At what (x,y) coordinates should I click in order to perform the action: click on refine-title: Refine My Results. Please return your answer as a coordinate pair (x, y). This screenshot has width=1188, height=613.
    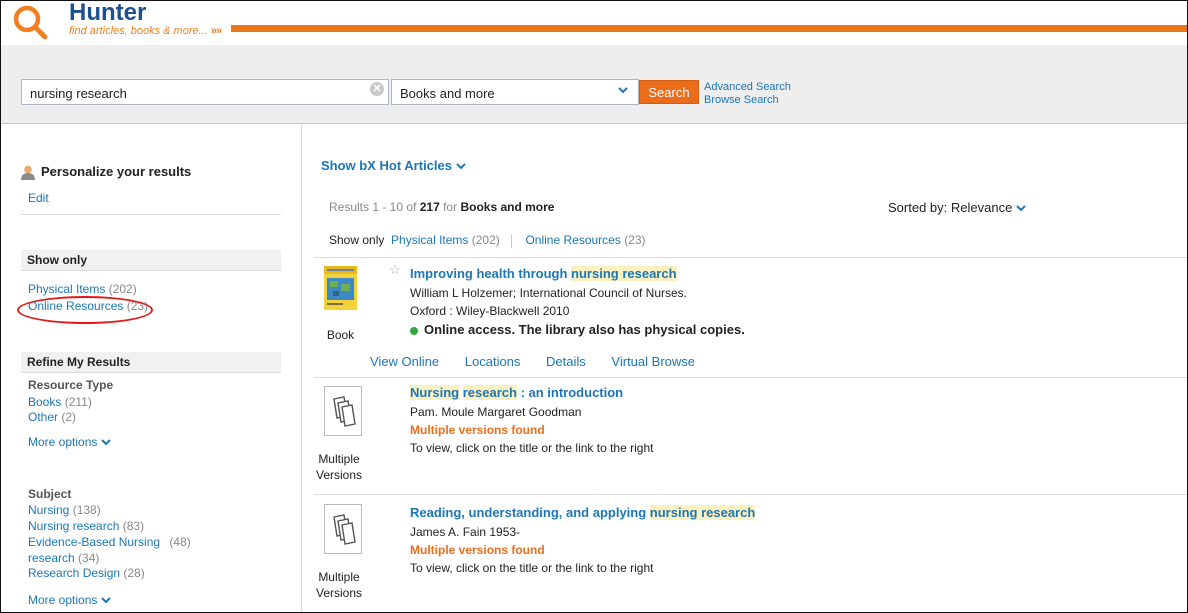
    Looking at the image, I should click on (151, 362).